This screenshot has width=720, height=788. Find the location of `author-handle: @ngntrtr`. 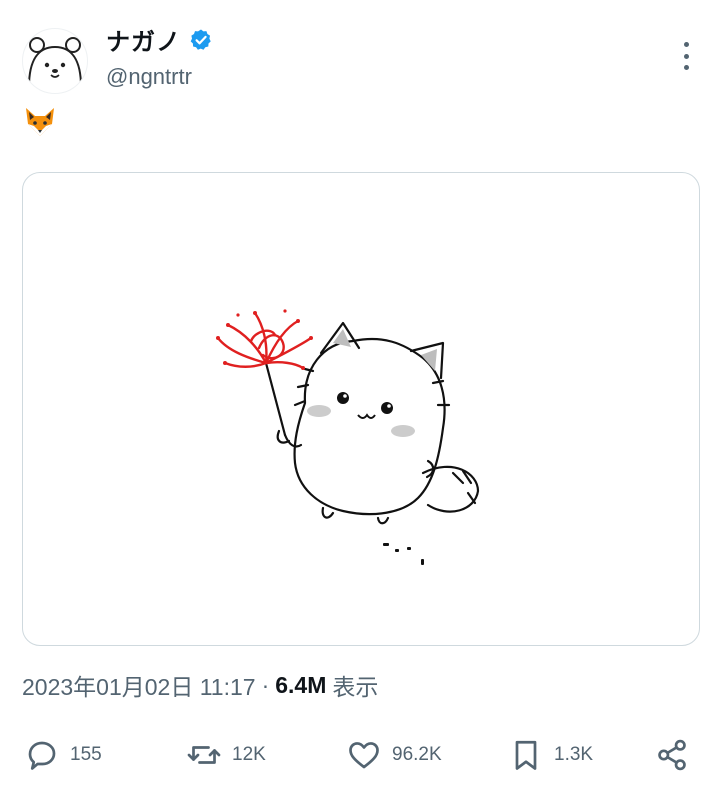

author-handle: @ngntrtr is located at coordinates (149, 77).